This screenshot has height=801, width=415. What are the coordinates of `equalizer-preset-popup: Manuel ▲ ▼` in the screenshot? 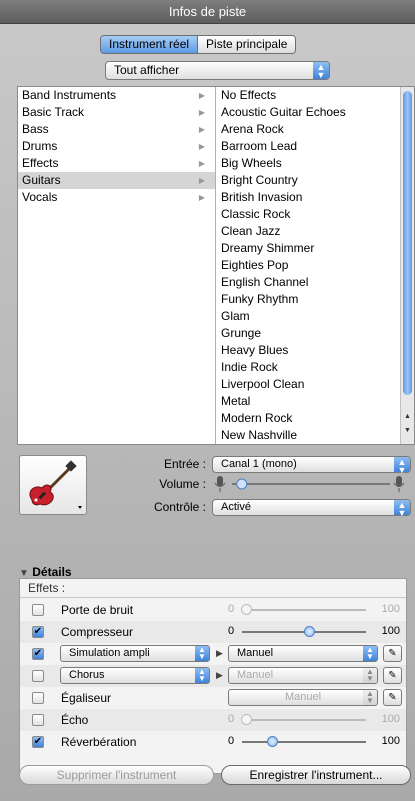 It's located at (303, 697).